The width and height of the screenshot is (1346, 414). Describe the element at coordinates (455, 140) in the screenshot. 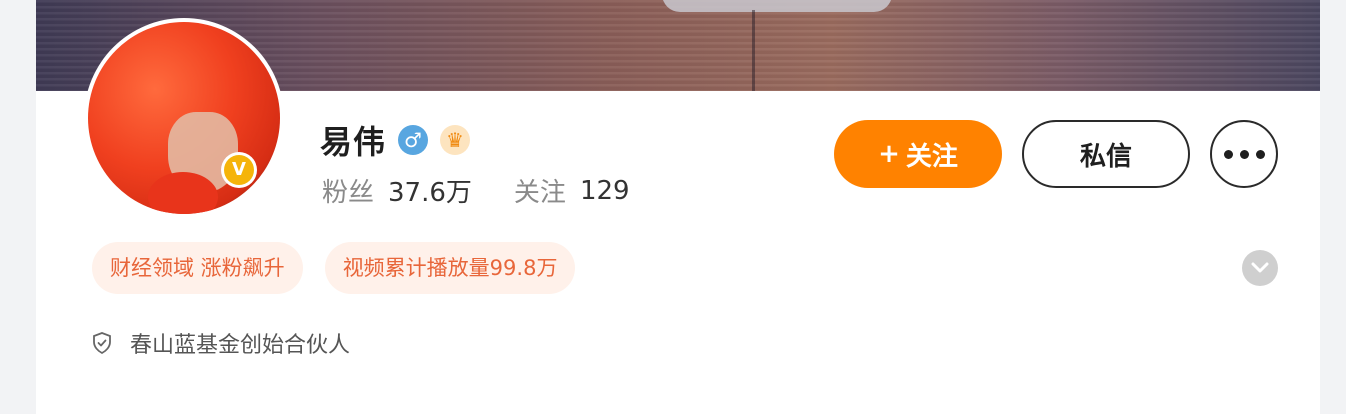

I see `crown-icon: ♛` at that location.